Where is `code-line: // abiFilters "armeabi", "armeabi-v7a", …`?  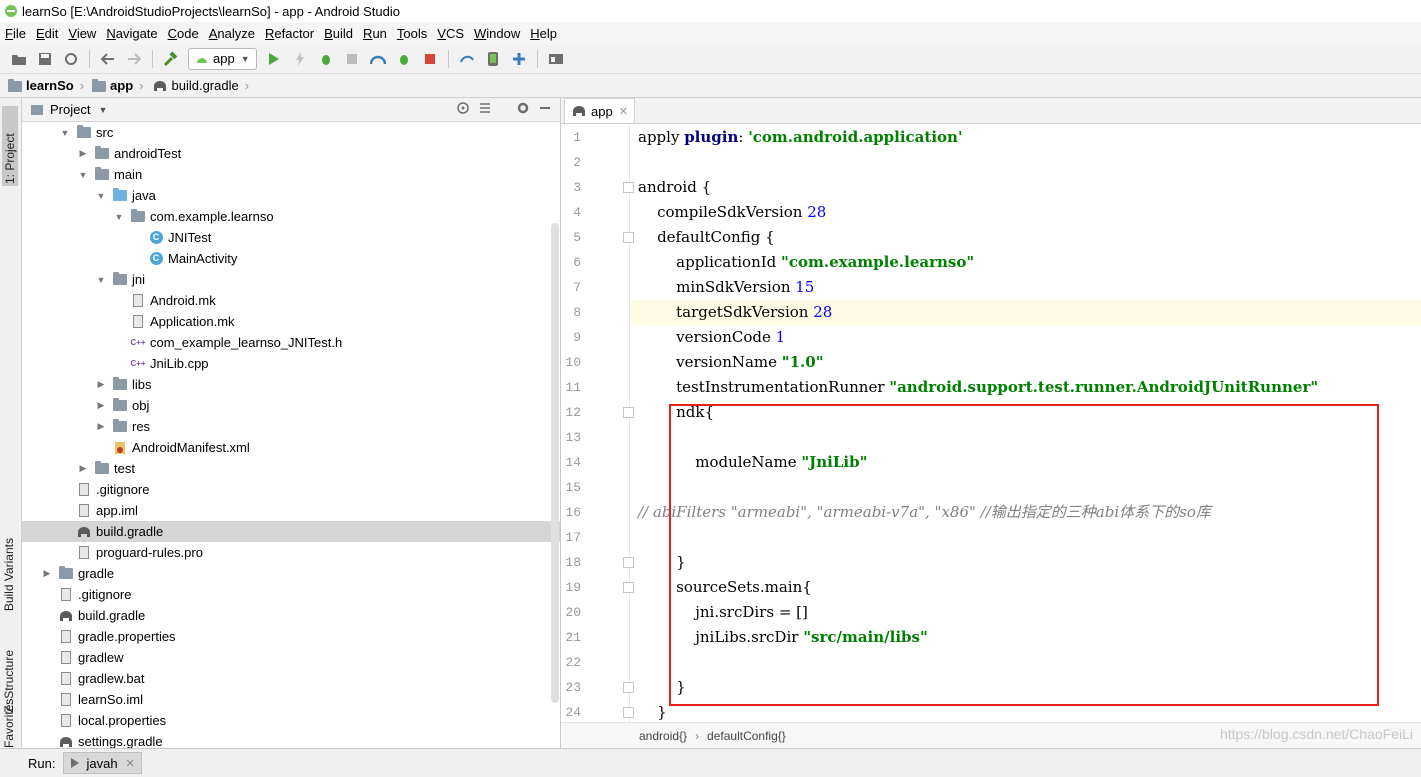 code-line: // abiFilters "armeabi", "armeabi-v7a", … is located at coordinates (1026, 512).